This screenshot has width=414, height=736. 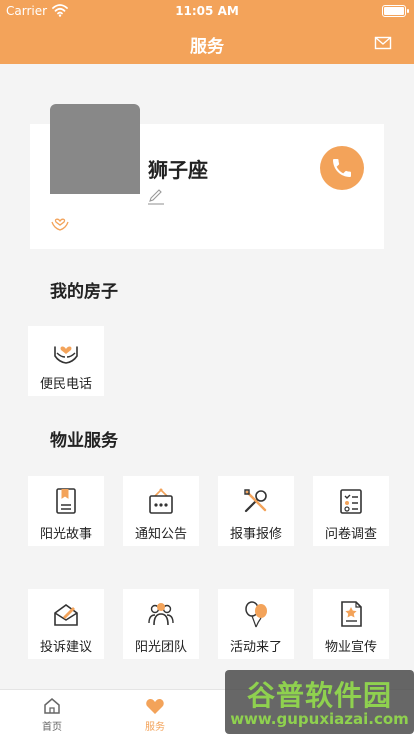 I want to click on my-house-section-title: 我的房子, so click(x=84, y=292).